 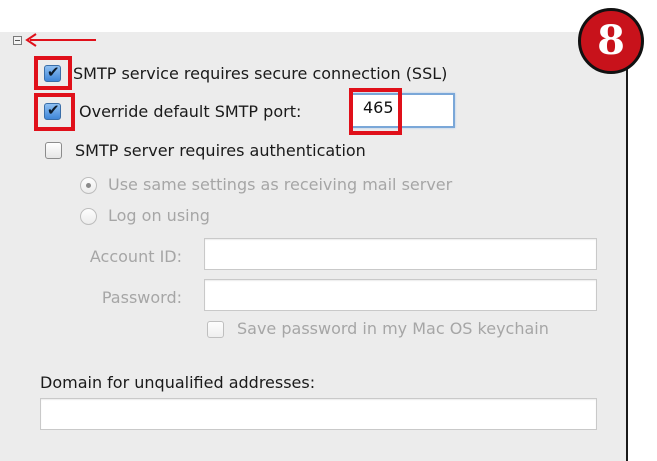 What do you see at coordinates (88, 216) in the screenshot?
I see `radio-log-on-using` at bounding box center [88, 216].